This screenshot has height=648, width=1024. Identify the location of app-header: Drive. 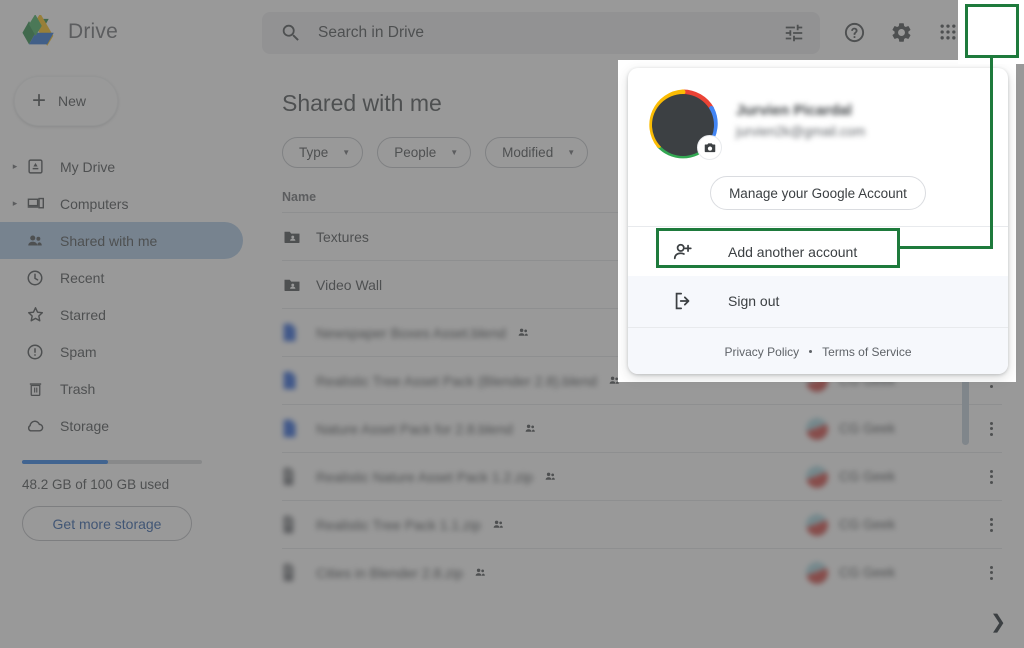
(512, 32).